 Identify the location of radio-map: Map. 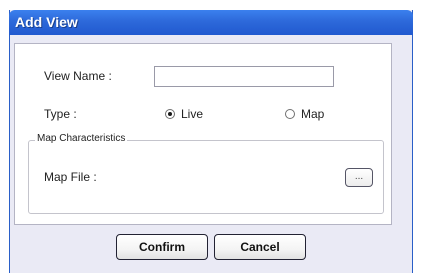
(304, 114).